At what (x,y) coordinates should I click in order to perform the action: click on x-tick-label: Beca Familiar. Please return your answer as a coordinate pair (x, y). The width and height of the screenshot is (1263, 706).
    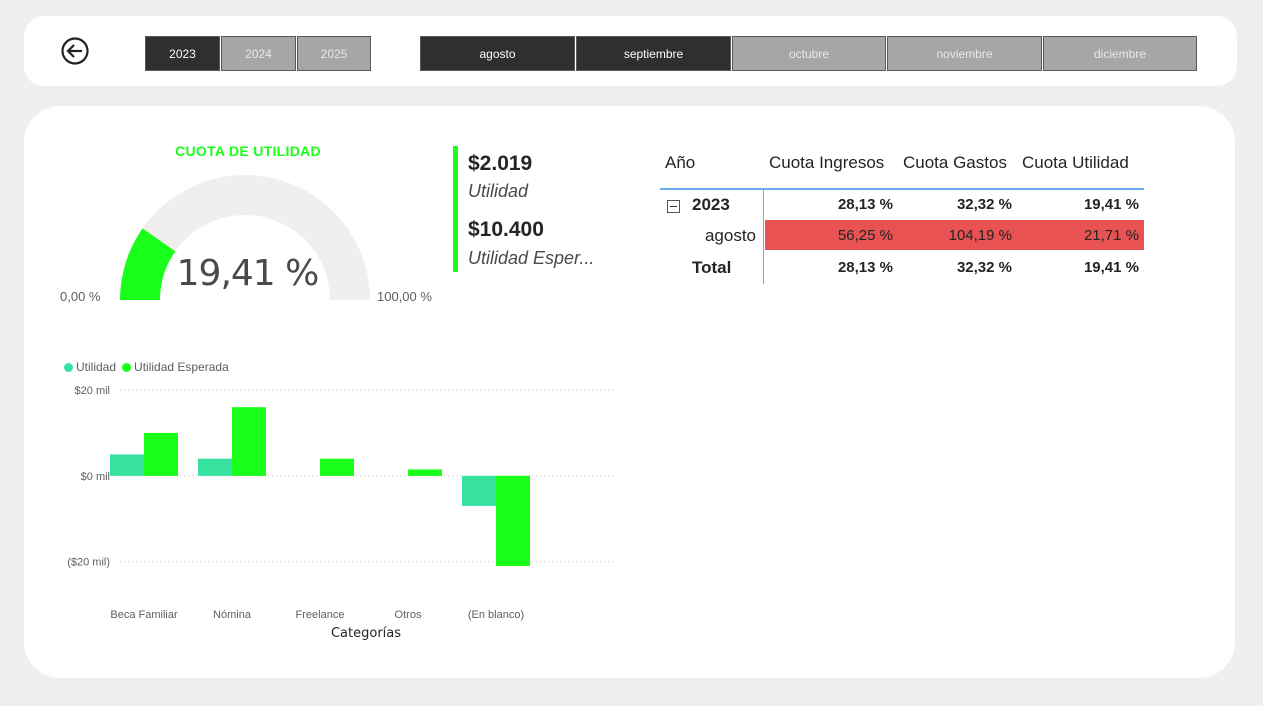
    Looking at the image, I should click on (144, 615).